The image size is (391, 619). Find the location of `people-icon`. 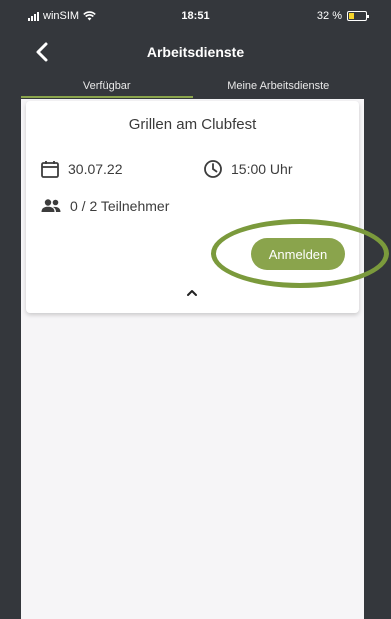

people-icon is located at coordinates (51, 205).